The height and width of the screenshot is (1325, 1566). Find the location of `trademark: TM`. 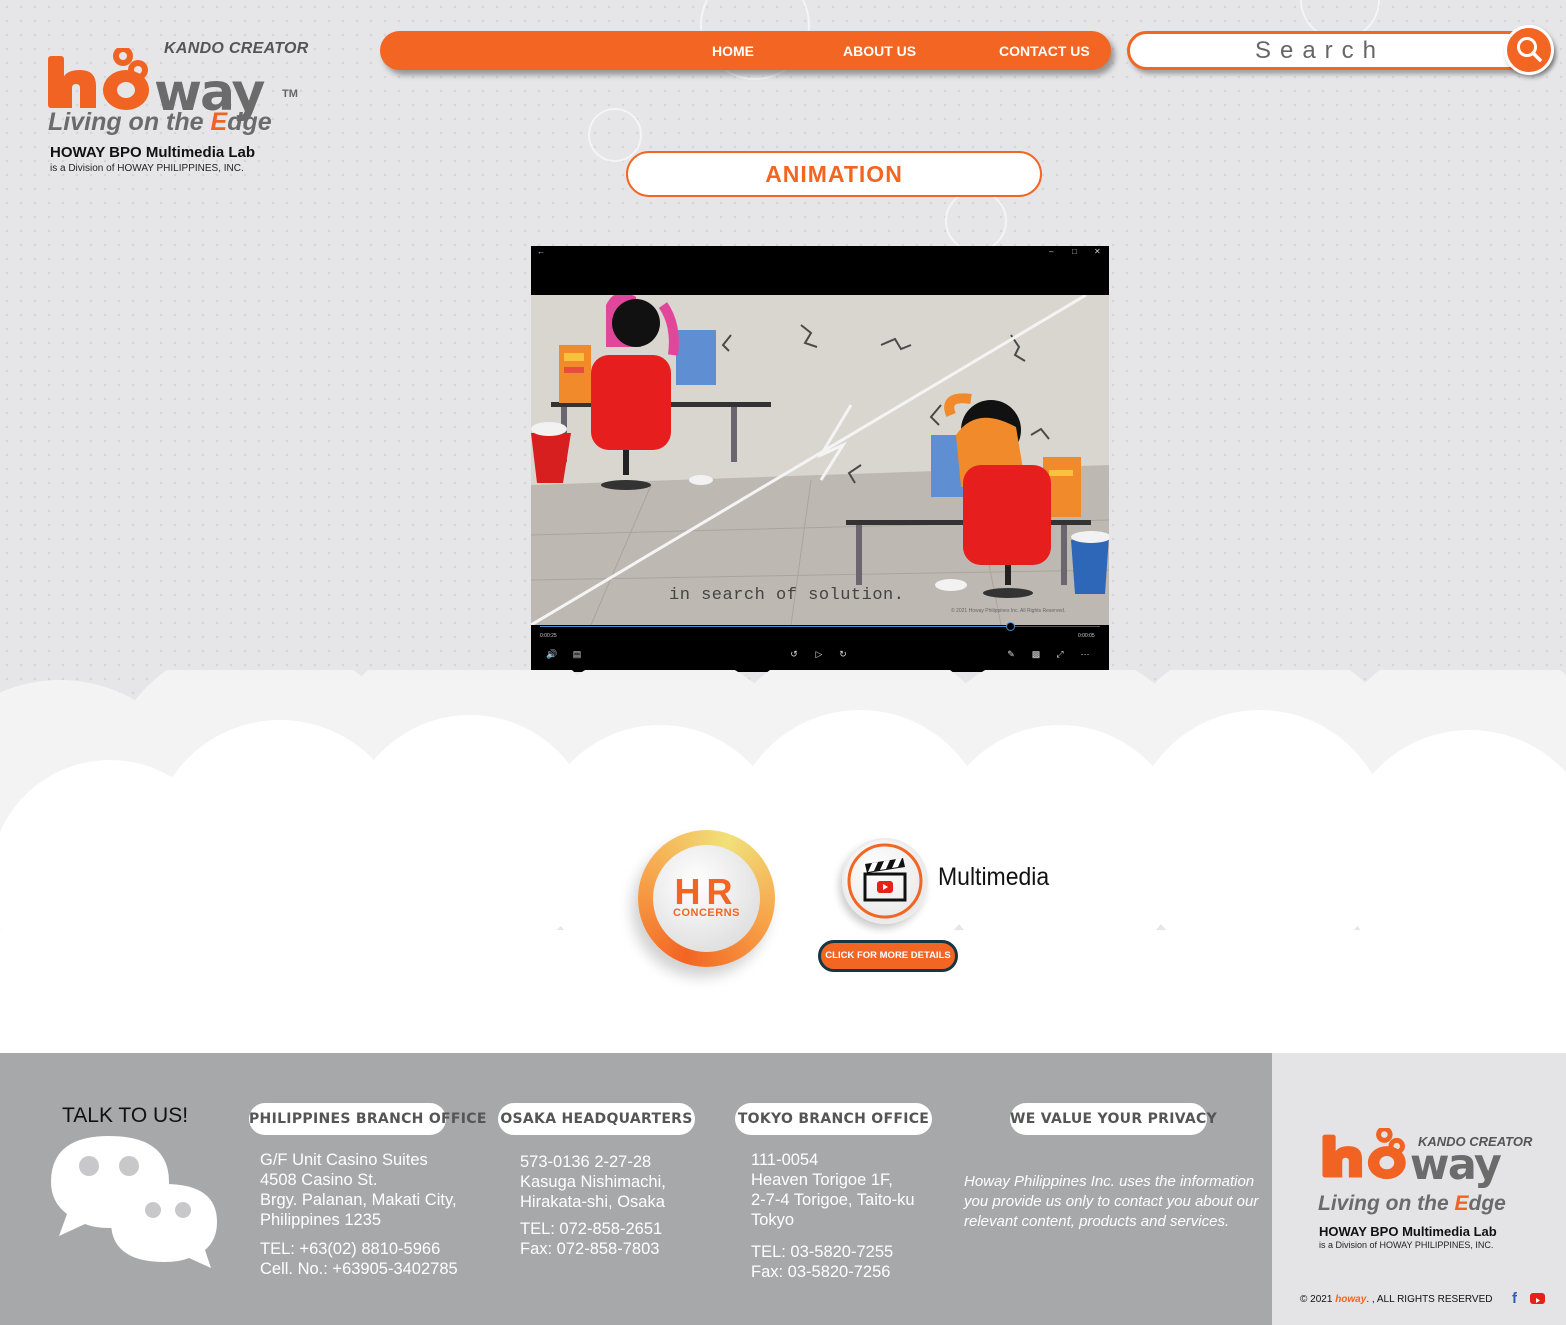

trademark: TM is located at coordinates (290, 94).